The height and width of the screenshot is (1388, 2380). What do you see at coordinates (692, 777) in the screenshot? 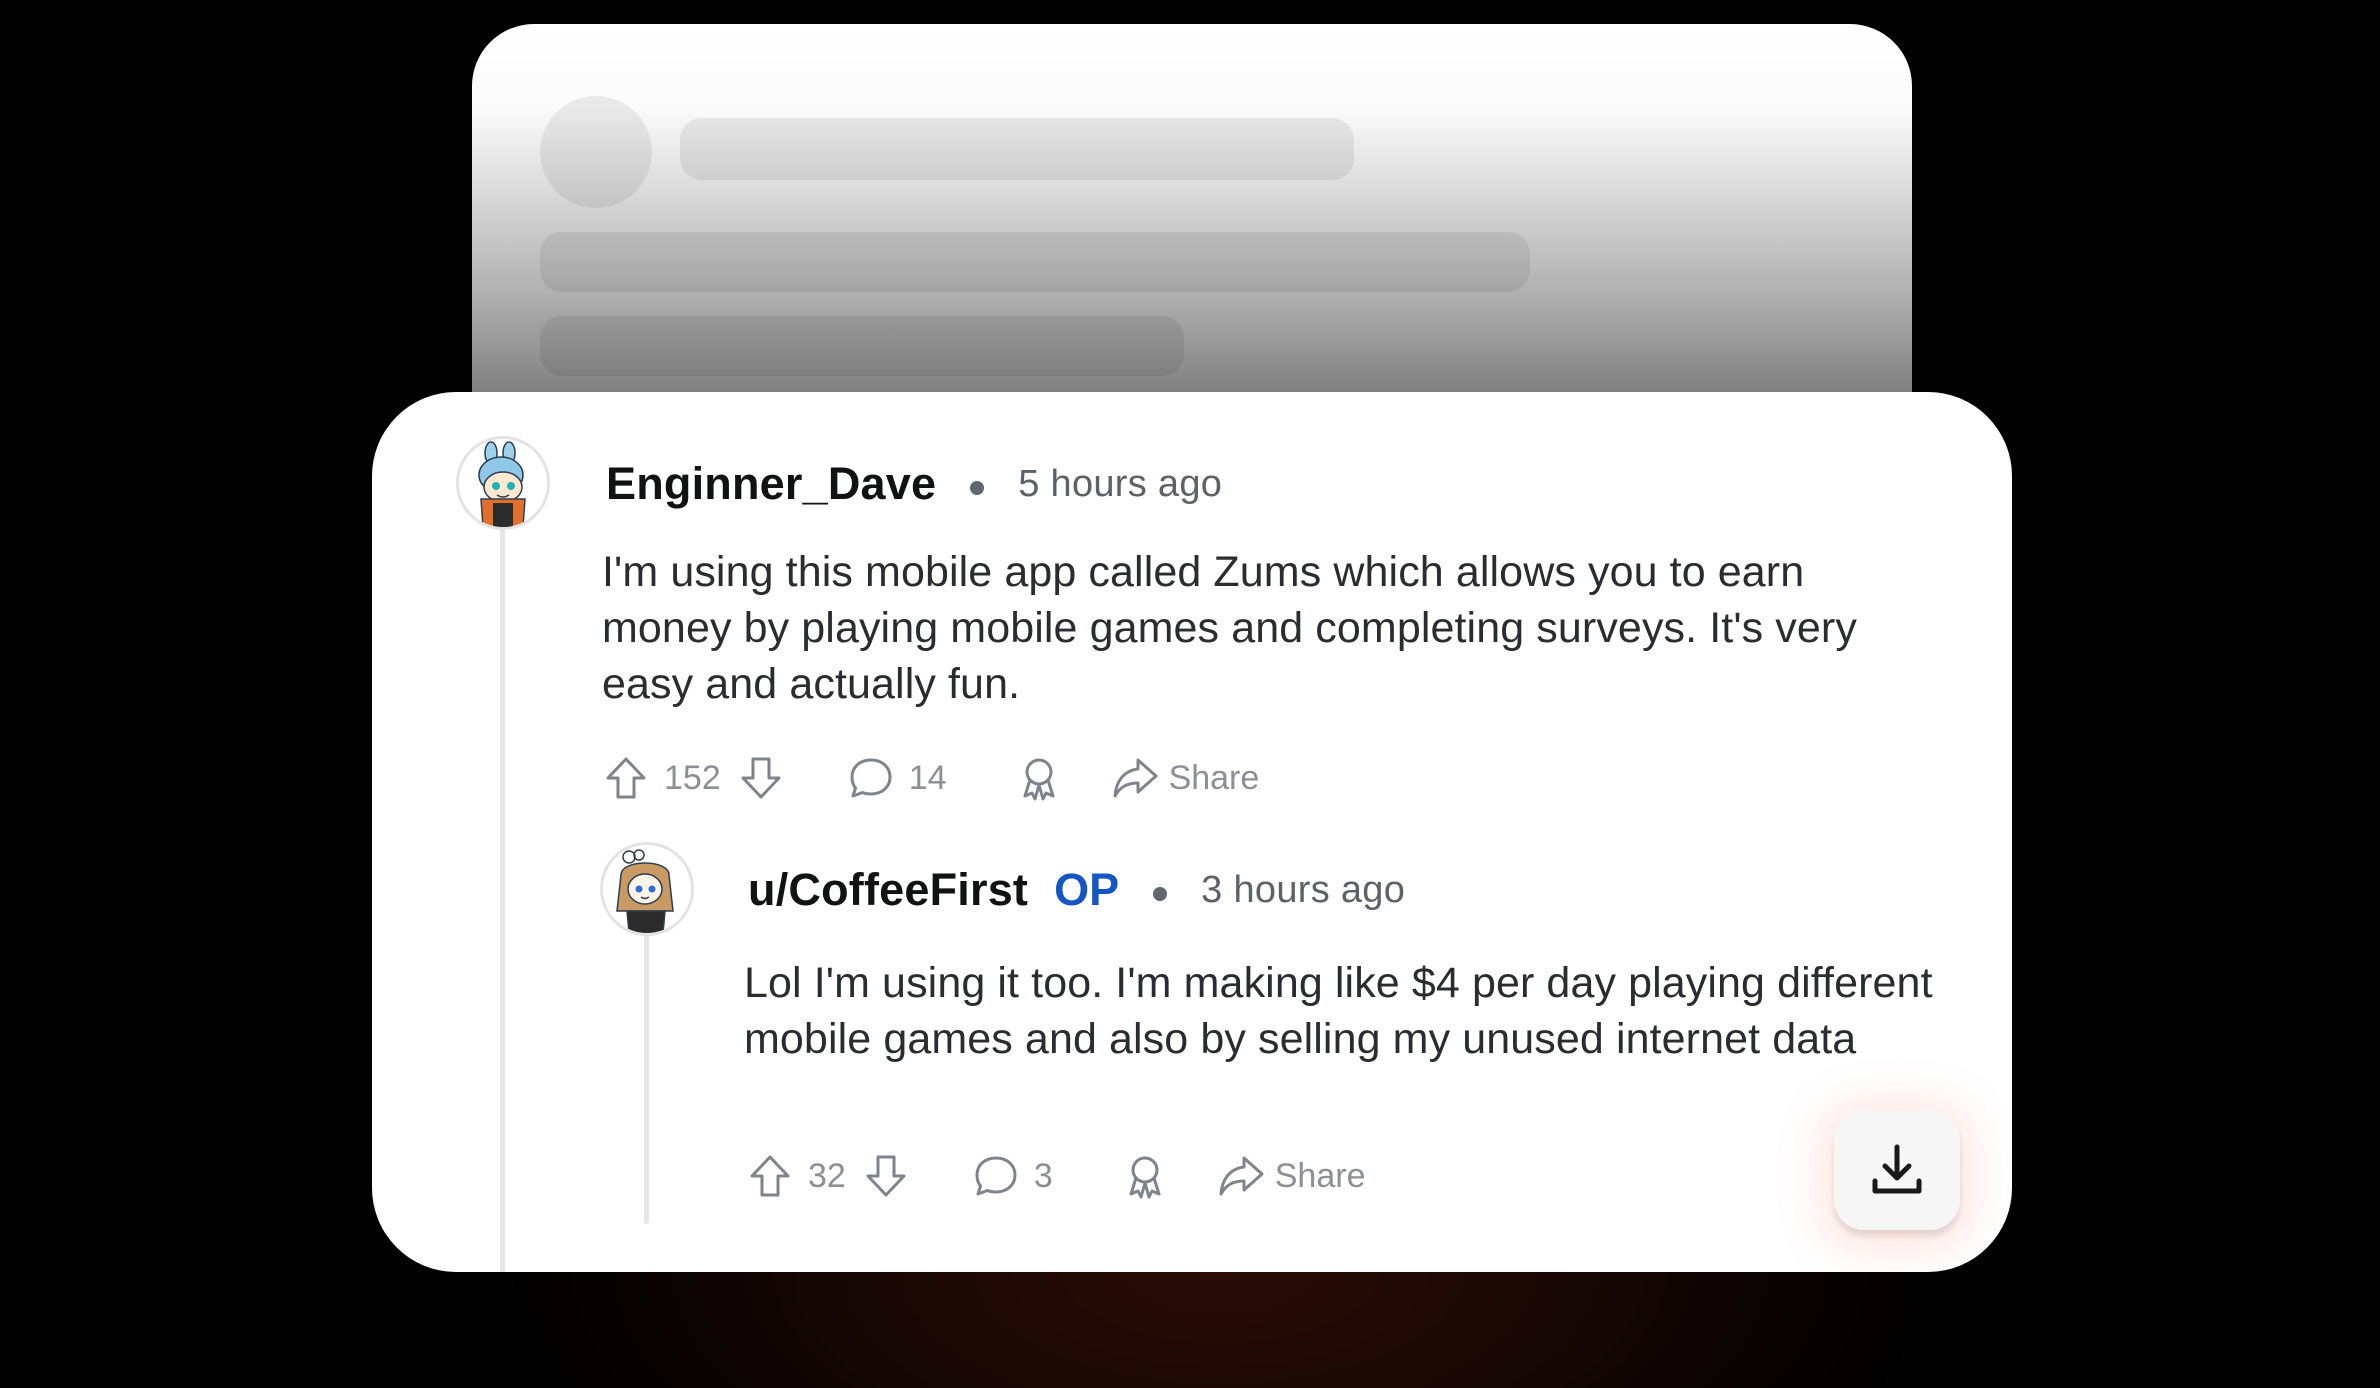
I see `upvote-count: 152` at bounding box center [692, 777].